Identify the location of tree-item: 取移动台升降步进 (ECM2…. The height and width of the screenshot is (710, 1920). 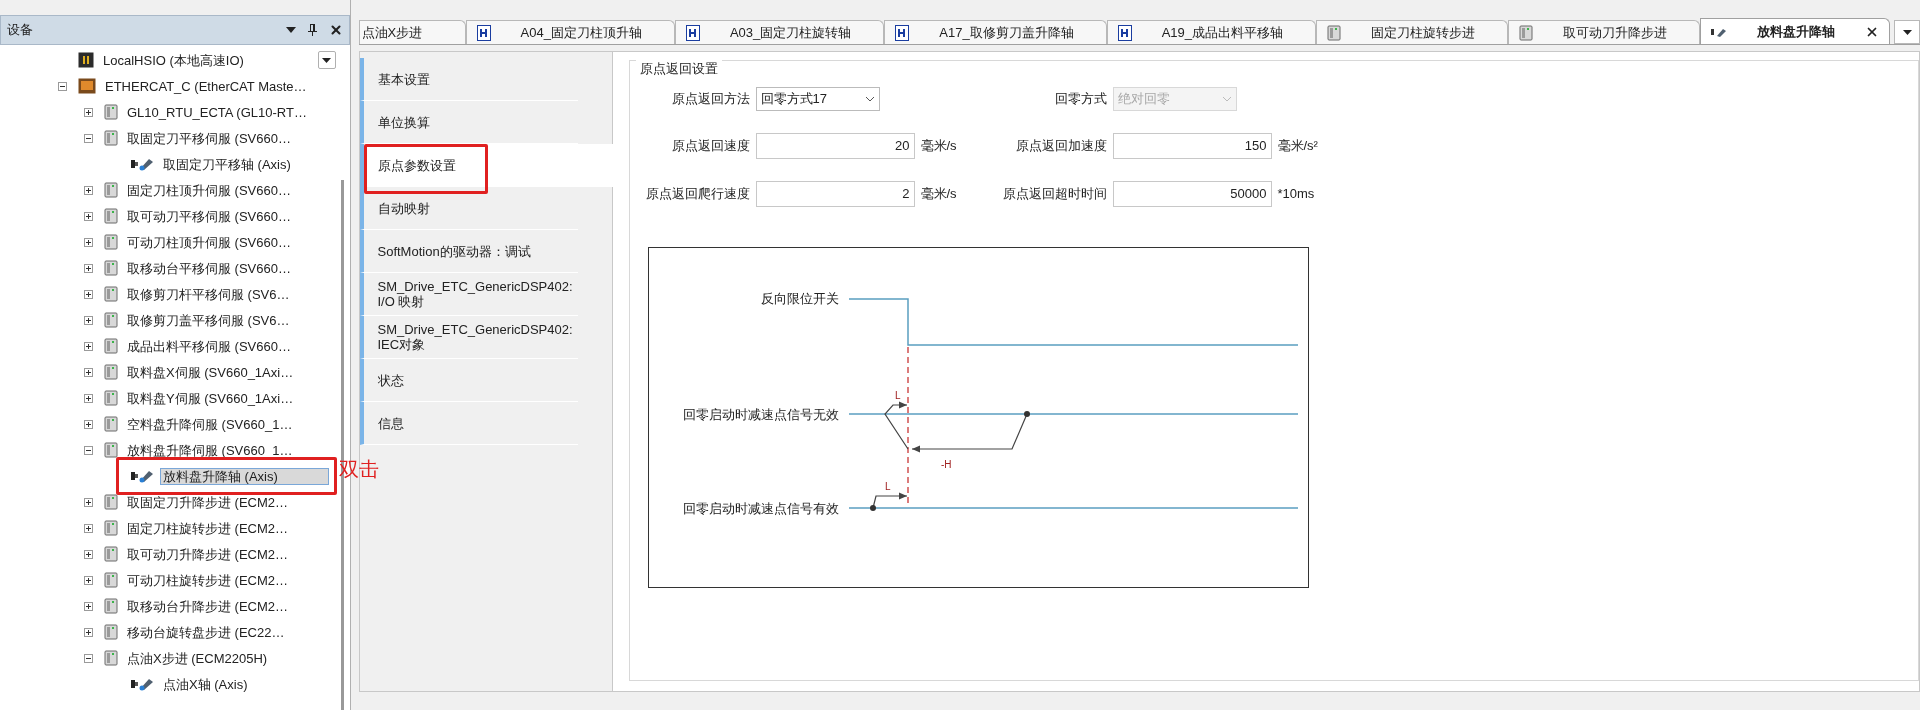
(208, 606).